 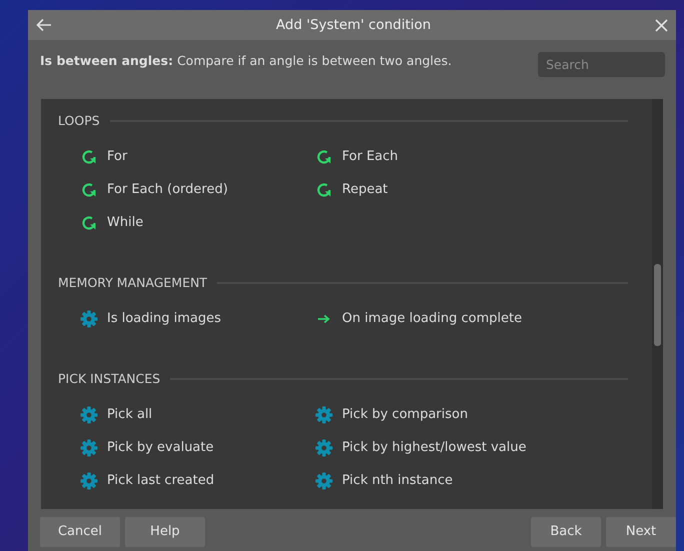 I want to click on condition-item: For, so click(x=104, y=156).